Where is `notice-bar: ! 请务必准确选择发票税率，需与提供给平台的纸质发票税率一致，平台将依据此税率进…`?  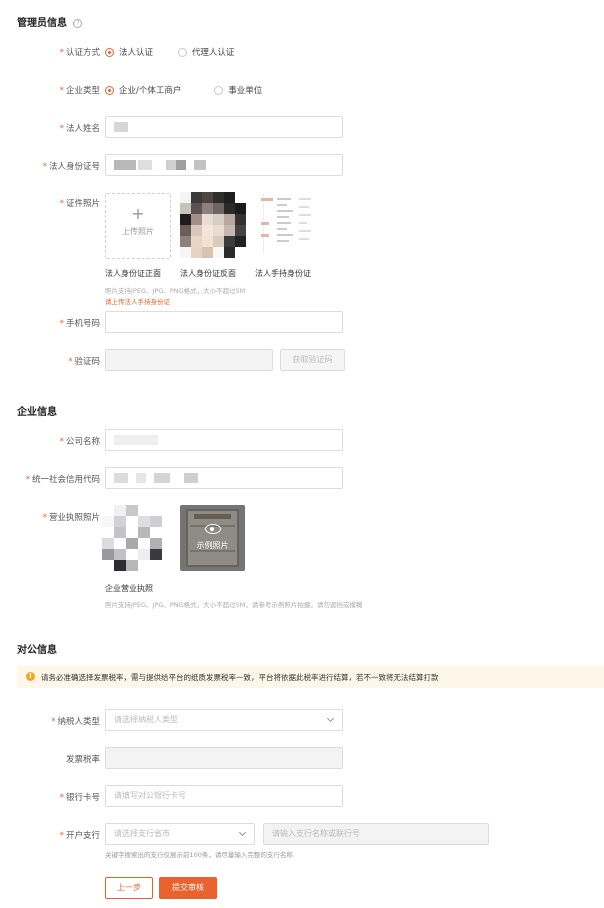
notice-bar: ! 请务必准确选择发票税率，需与提供给平台的纸质发票税率一致，平台将依据此税率进… is located at coordinates (310, 677).